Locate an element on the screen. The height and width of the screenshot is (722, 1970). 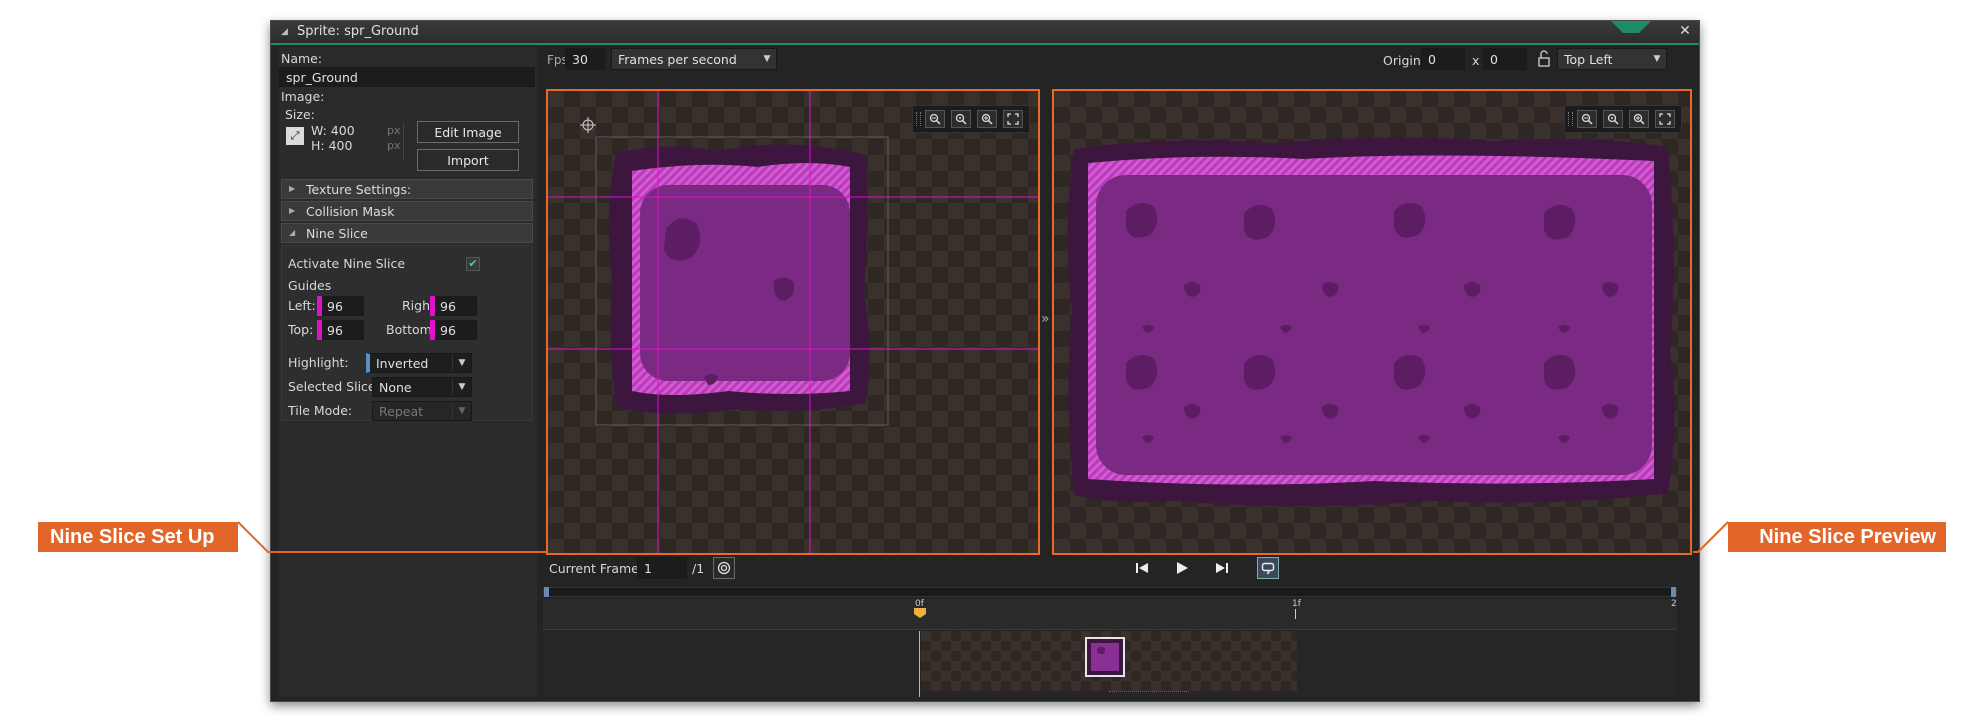
current-frame-input: 1 is located at coordinates (662, 568).